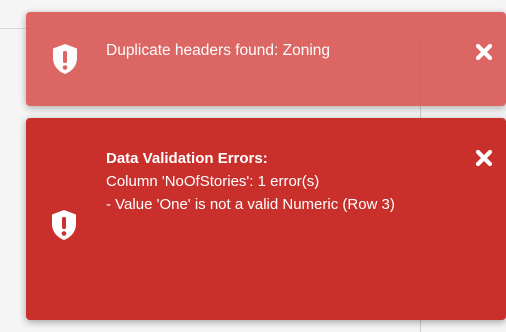 Image resolution: width=506 pixels, height=332 pixels. I want to click on toast-title: Data Validation Errors:, so click(187, 158).